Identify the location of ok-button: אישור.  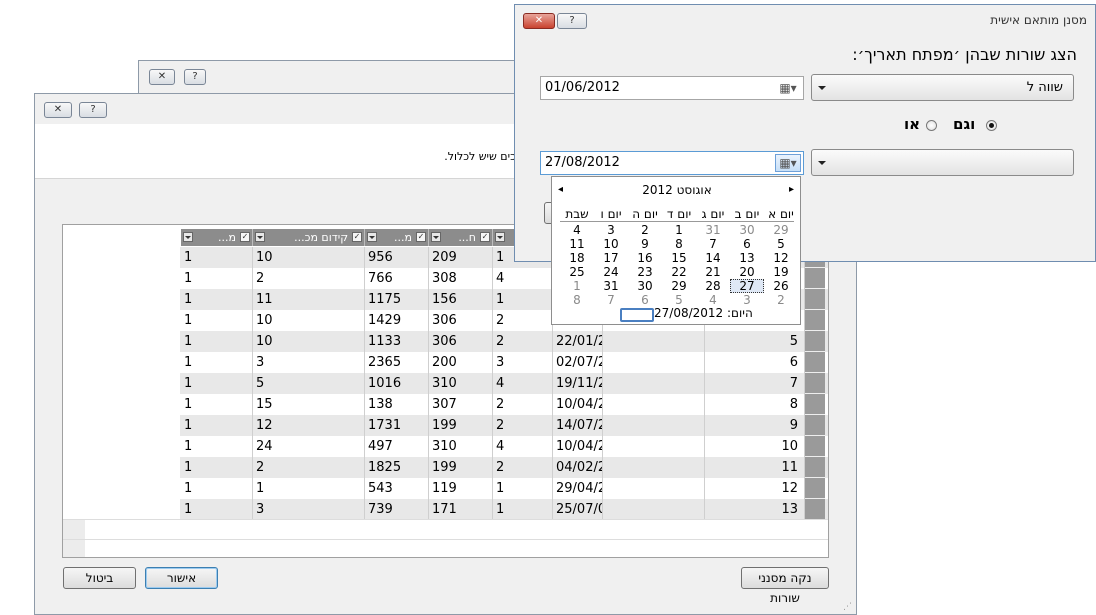
(181, 578).